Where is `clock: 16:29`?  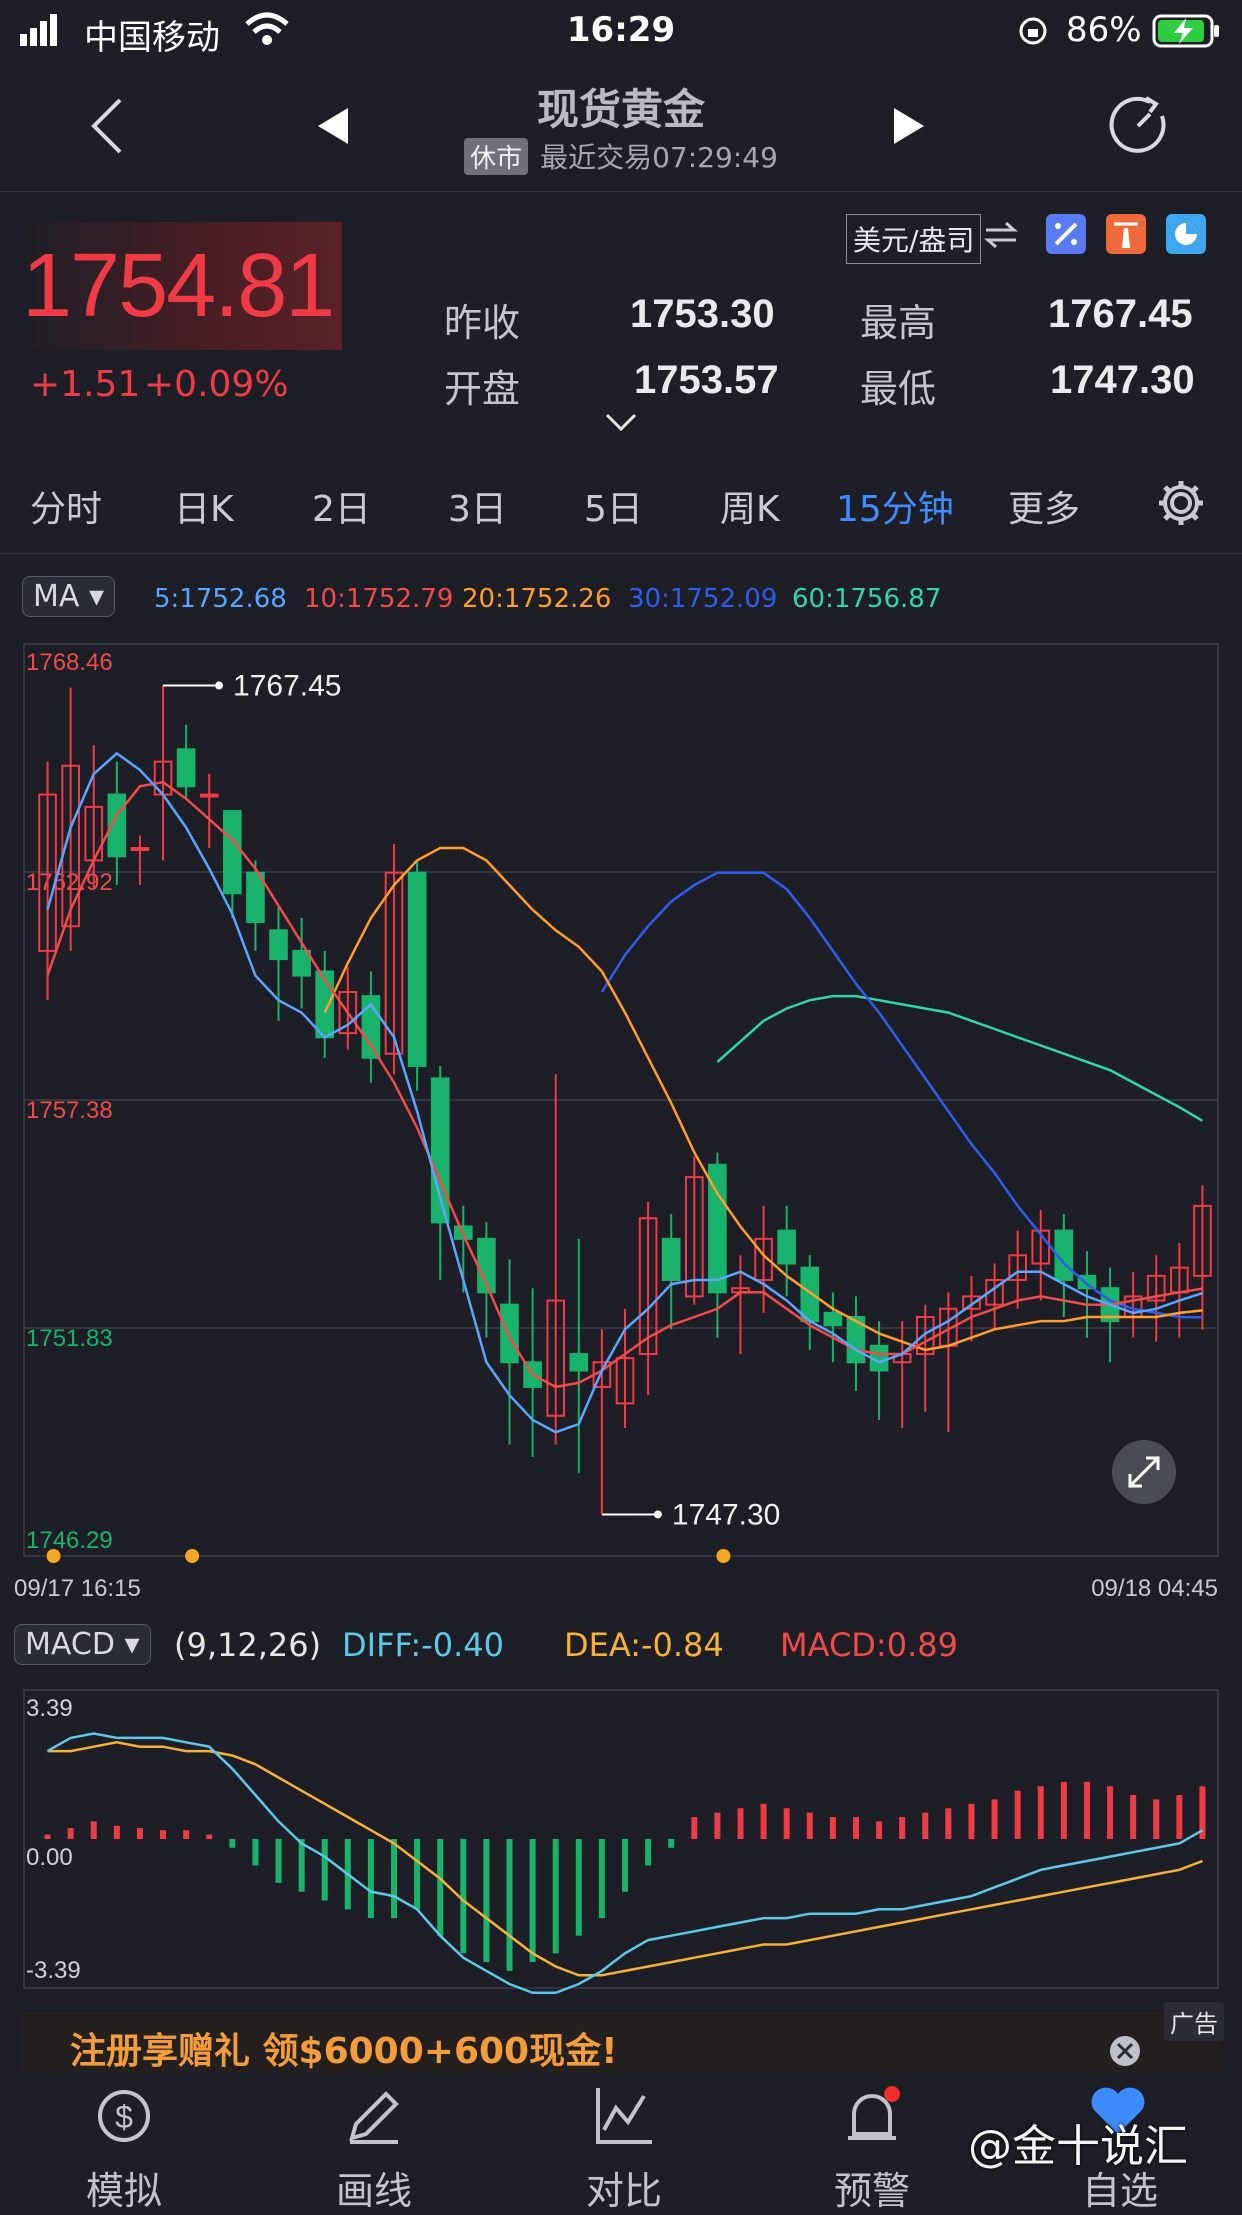
clock: 16:29 is located at coordinates (621, 30).